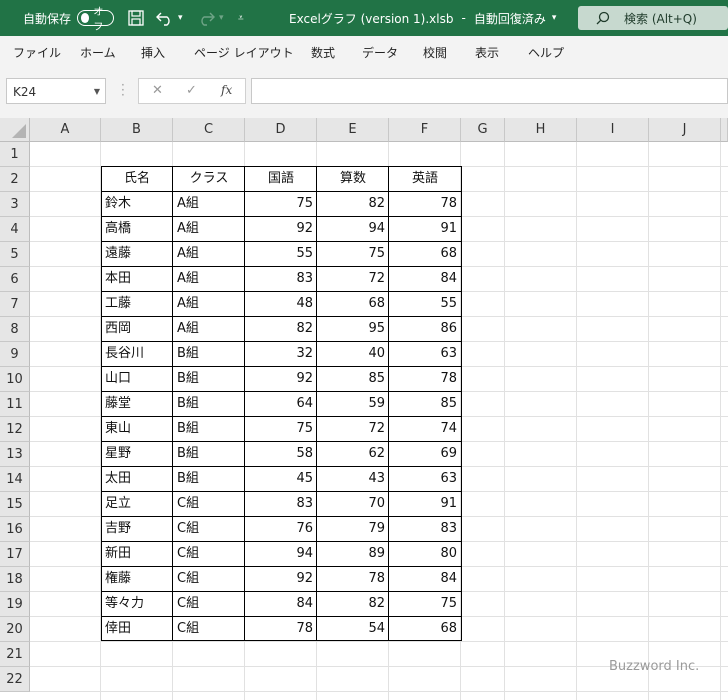  Describe the element at coordinates (15, 204) in the screenshot. I see `row-header-3: 3` at that location.